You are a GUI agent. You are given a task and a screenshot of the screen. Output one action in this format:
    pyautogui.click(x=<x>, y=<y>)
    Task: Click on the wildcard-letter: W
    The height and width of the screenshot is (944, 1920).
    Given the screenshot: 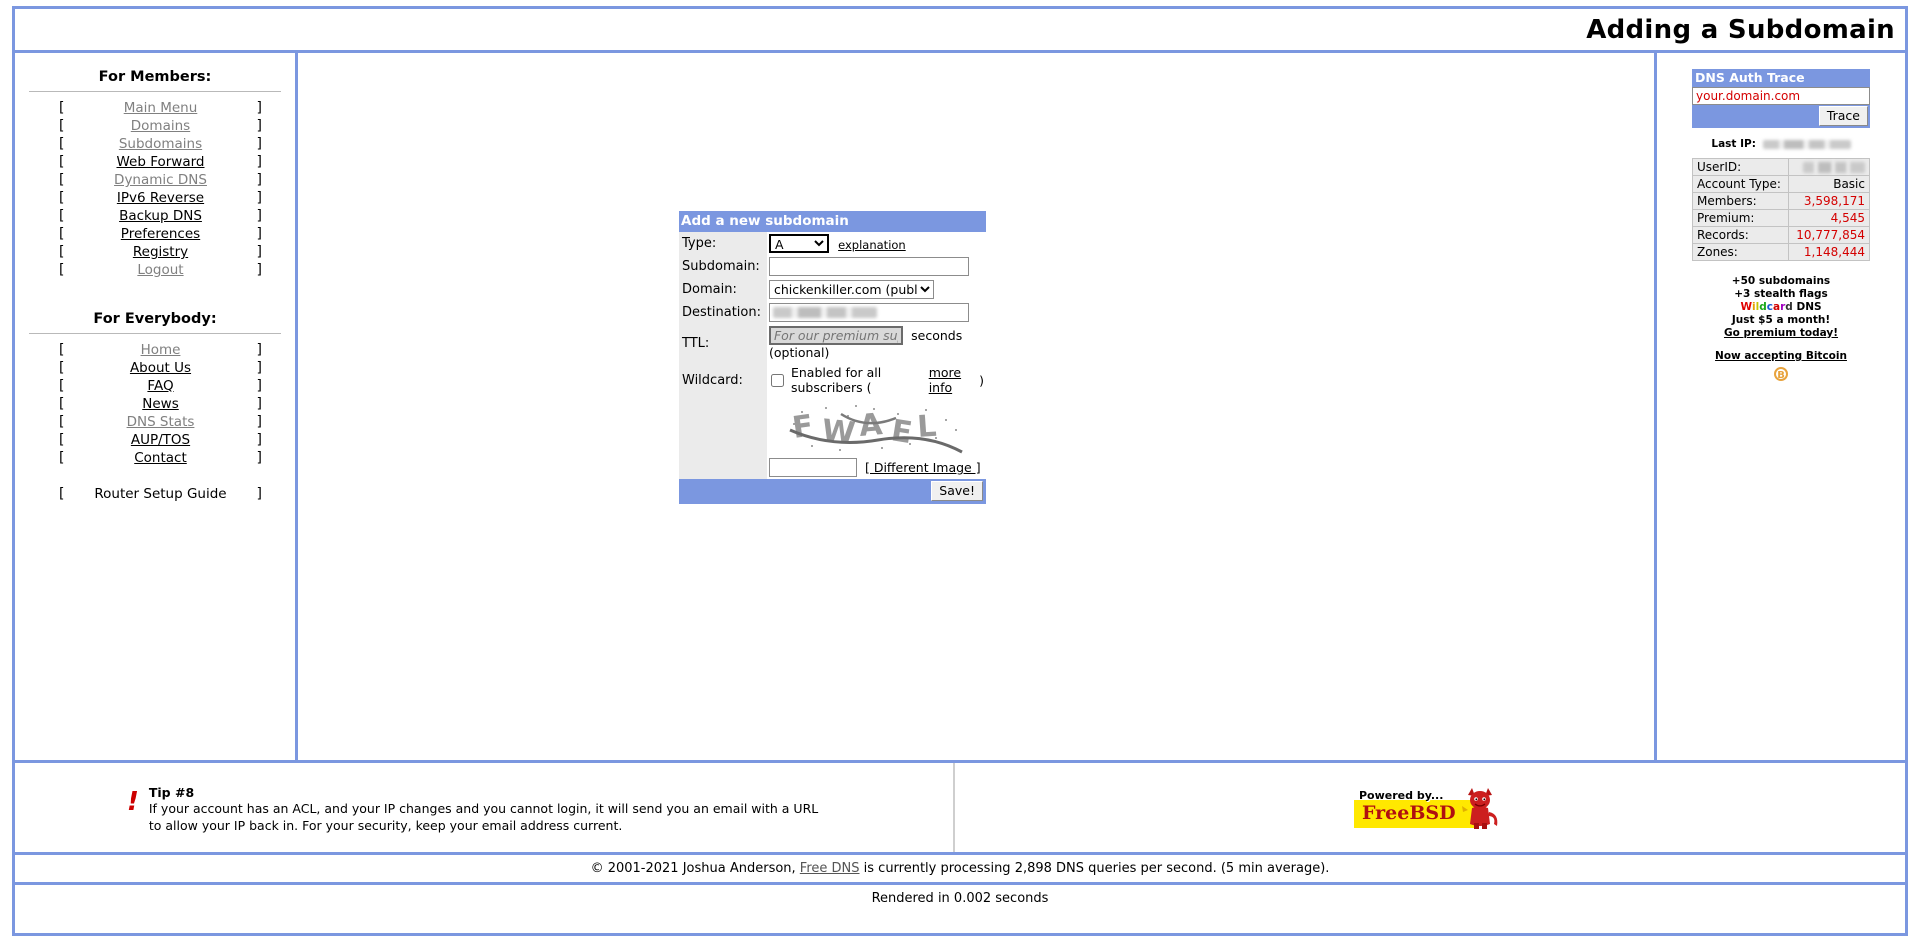 What is the action you would take?
    pyautogui.click(x=1746, y=307)
    